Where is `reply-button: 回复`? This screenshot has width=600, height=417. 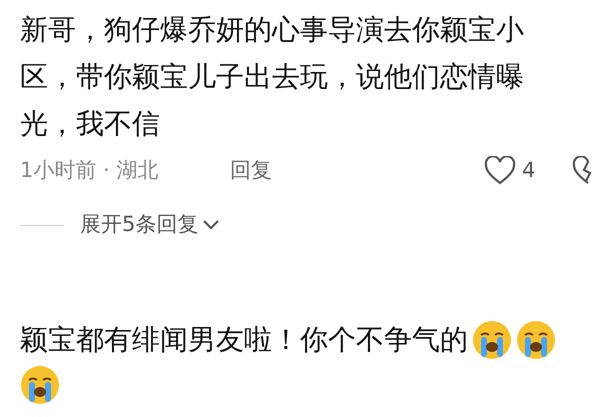
reply-button: 回复 is located at coordinates (251, 171).